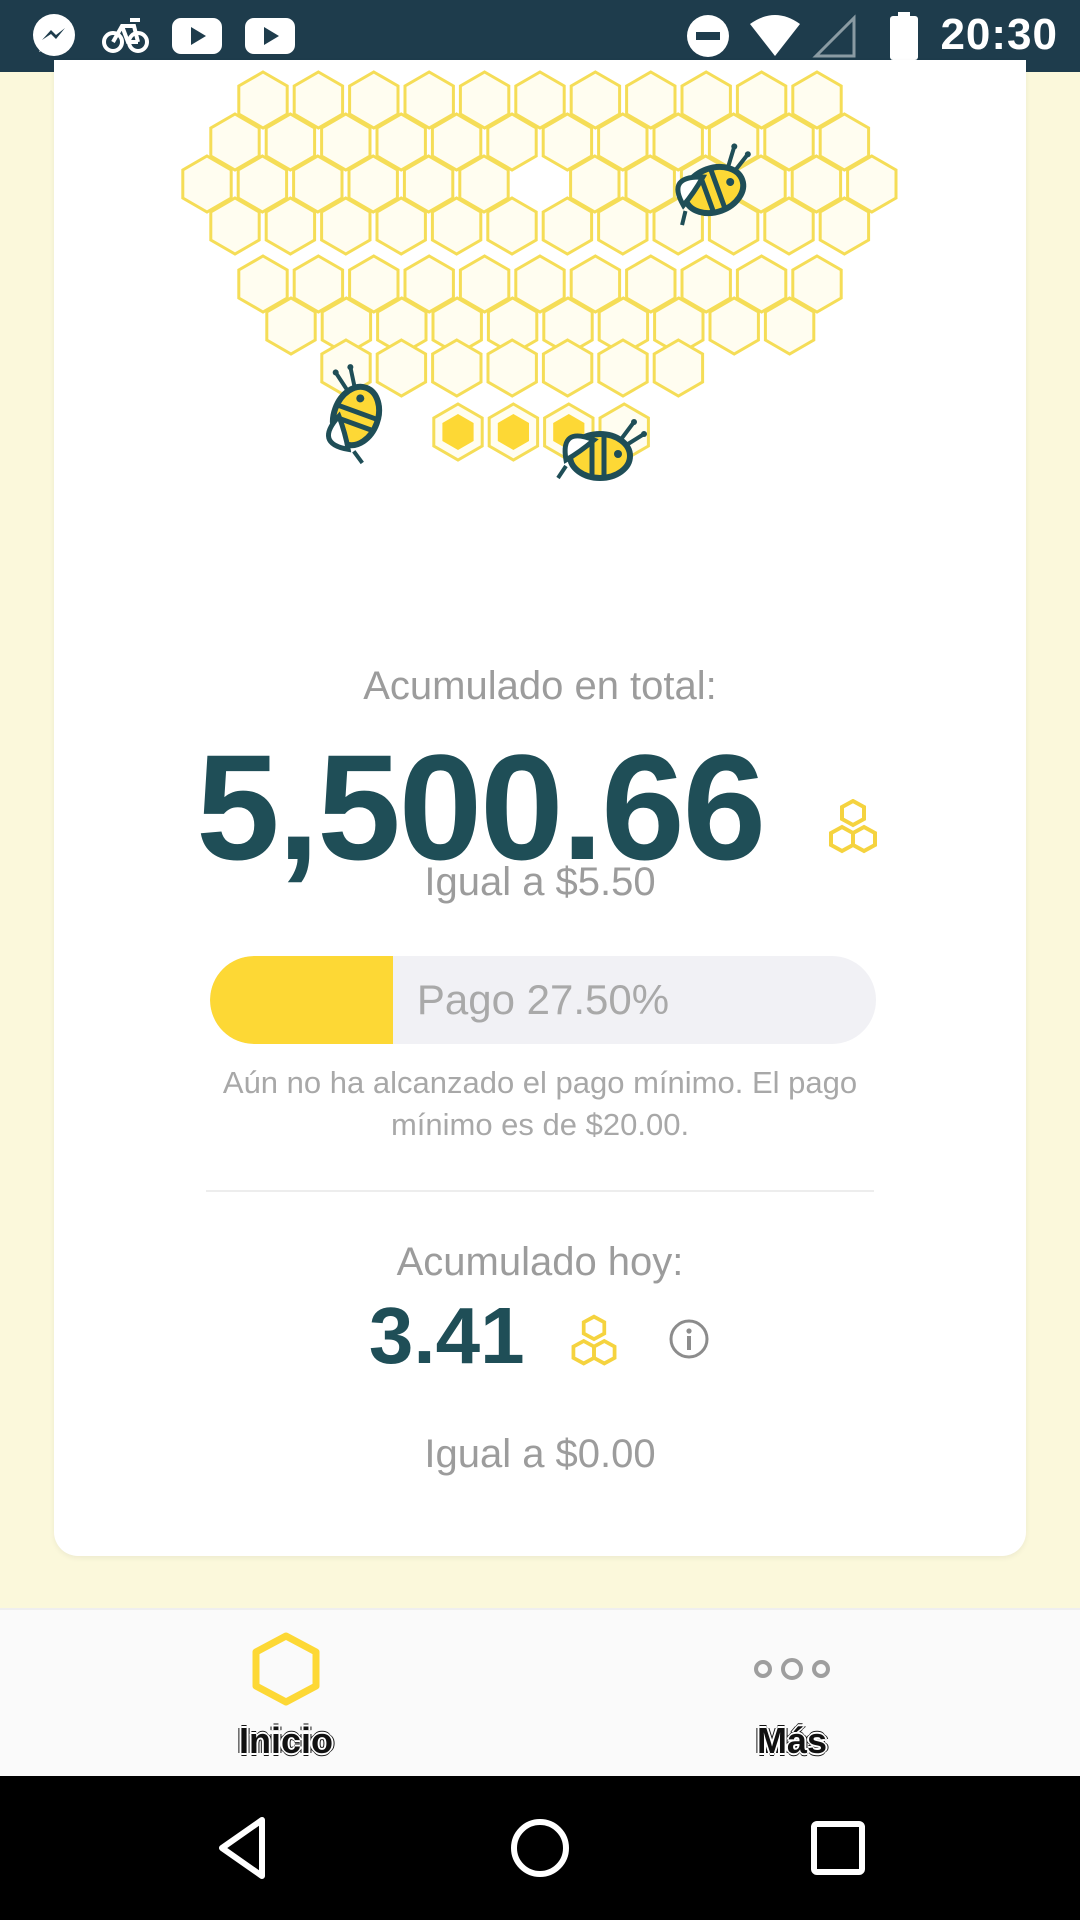  I want to click on battery-icon, so click(904, 36).